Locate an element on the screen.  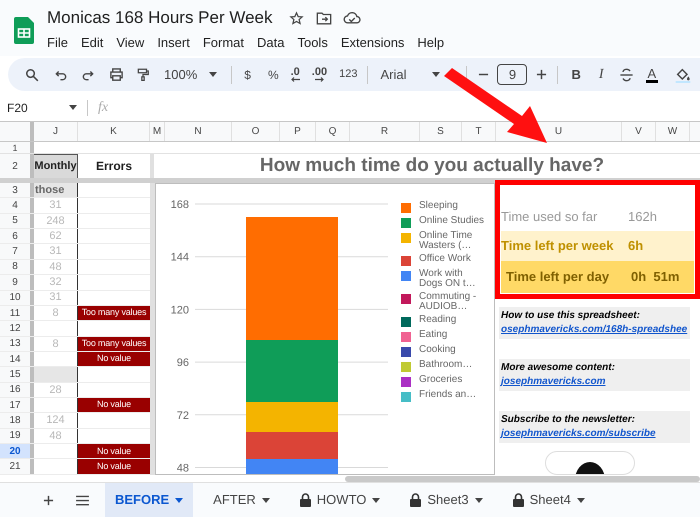
menu-icon is located at coordinates (82, 500).